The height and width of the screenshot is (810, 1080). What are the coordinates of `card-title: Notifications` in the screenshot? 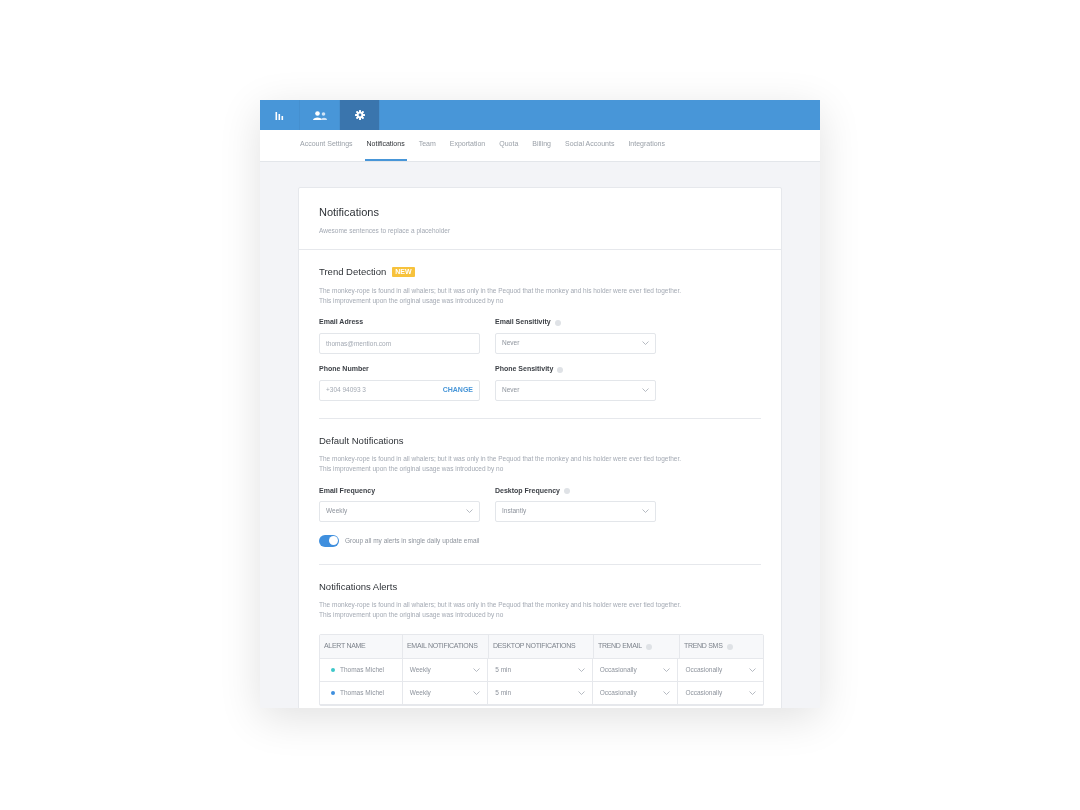 It's located at (349, 212).